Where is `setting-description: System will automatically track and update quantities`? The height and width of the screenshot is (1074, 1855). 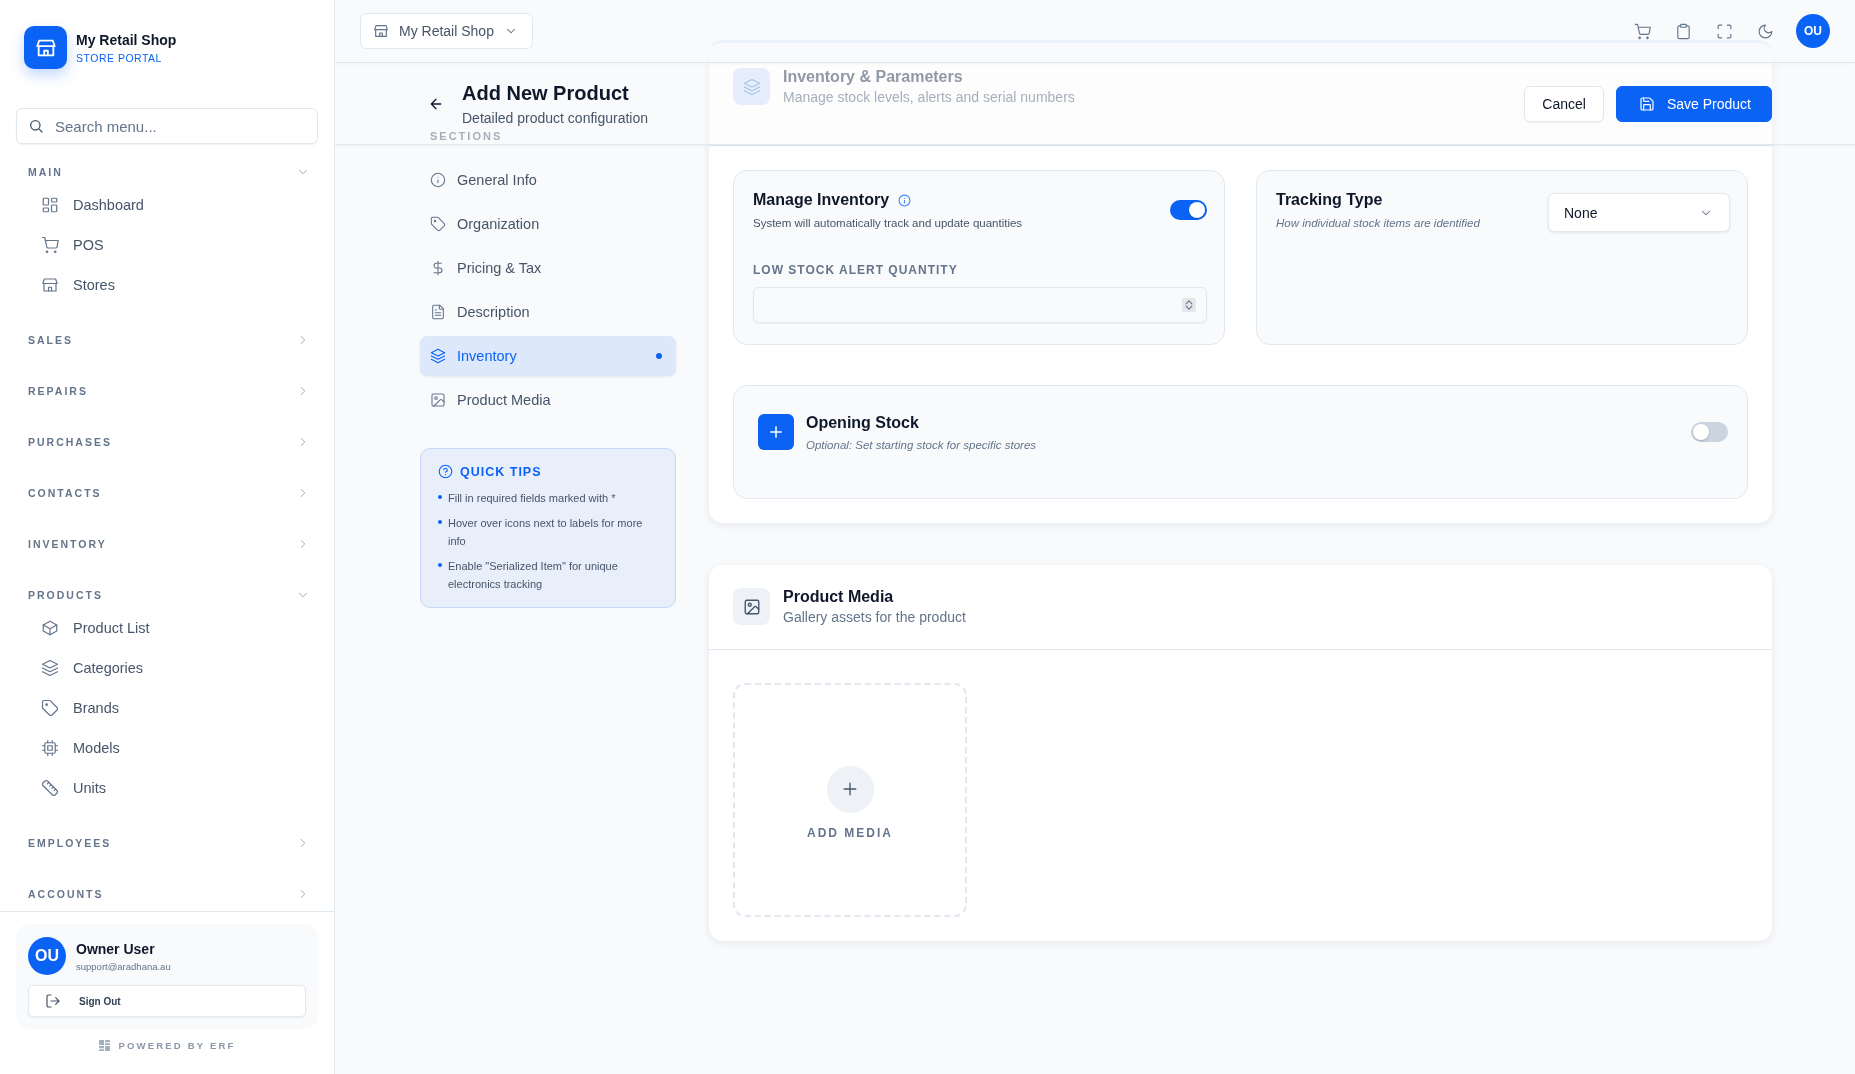 setting-description: System will automatically track and update quantities is located at coordinates (888, 223).